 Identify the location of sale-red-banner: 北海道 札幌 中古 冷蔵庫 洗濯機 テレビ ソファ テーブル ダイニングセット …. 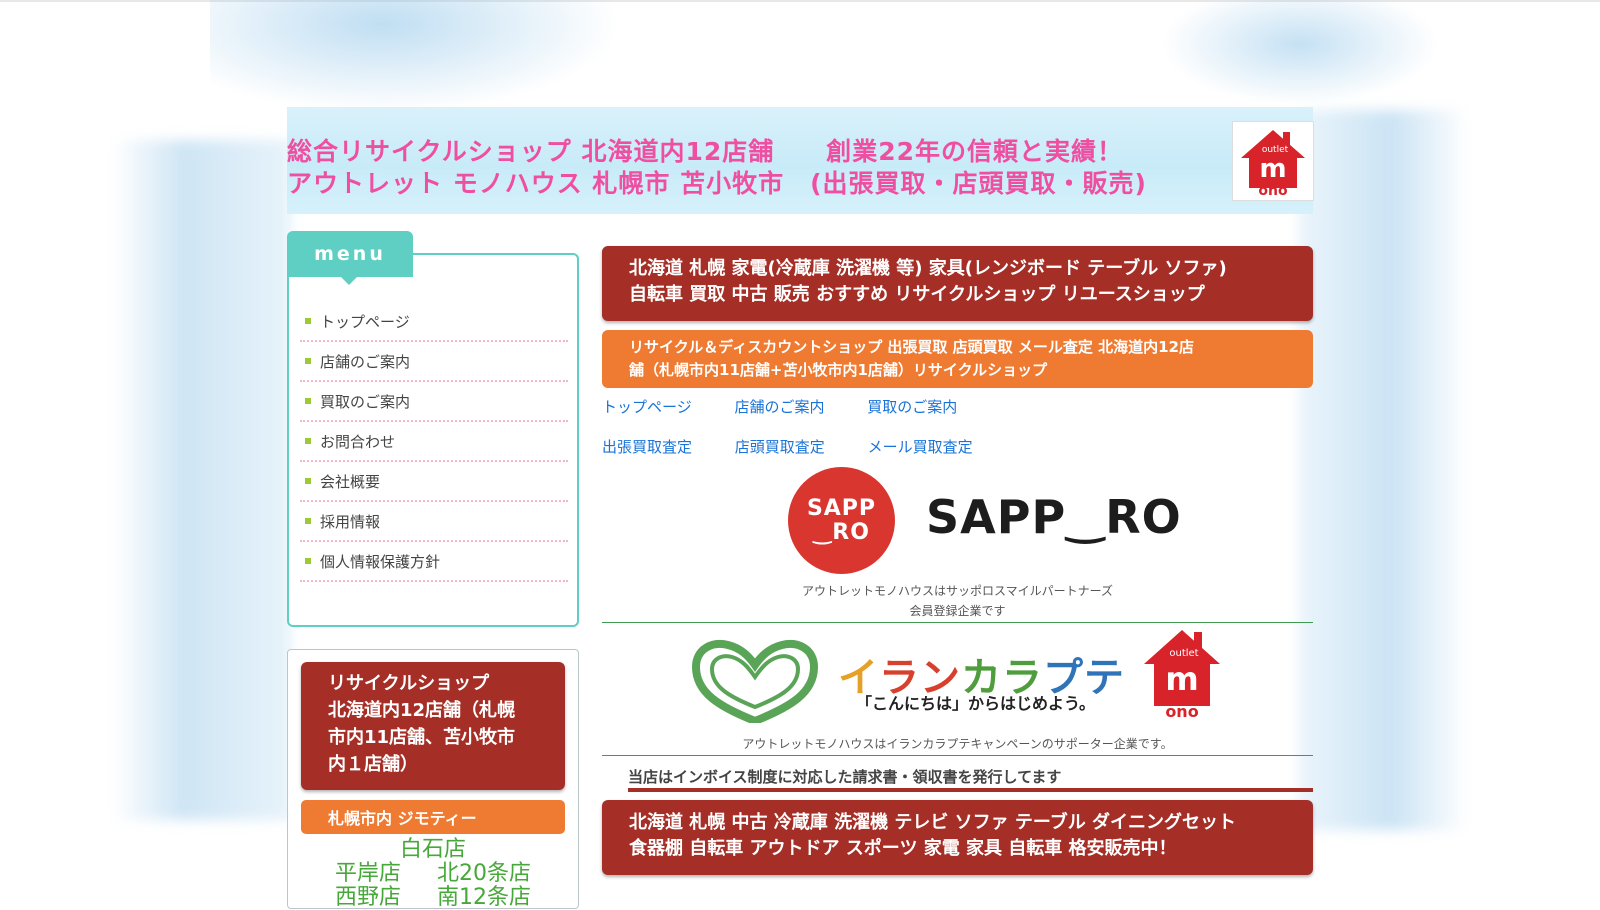
(957, 837).